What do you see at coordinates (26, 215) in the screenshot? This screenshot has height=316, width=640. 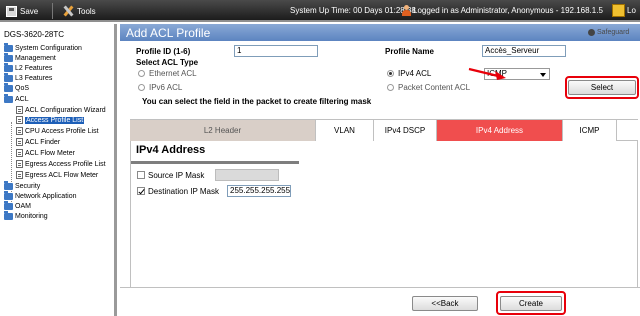 I see `sidebar-item-monitoring: Monitoring` at bounding box center [26, 215].